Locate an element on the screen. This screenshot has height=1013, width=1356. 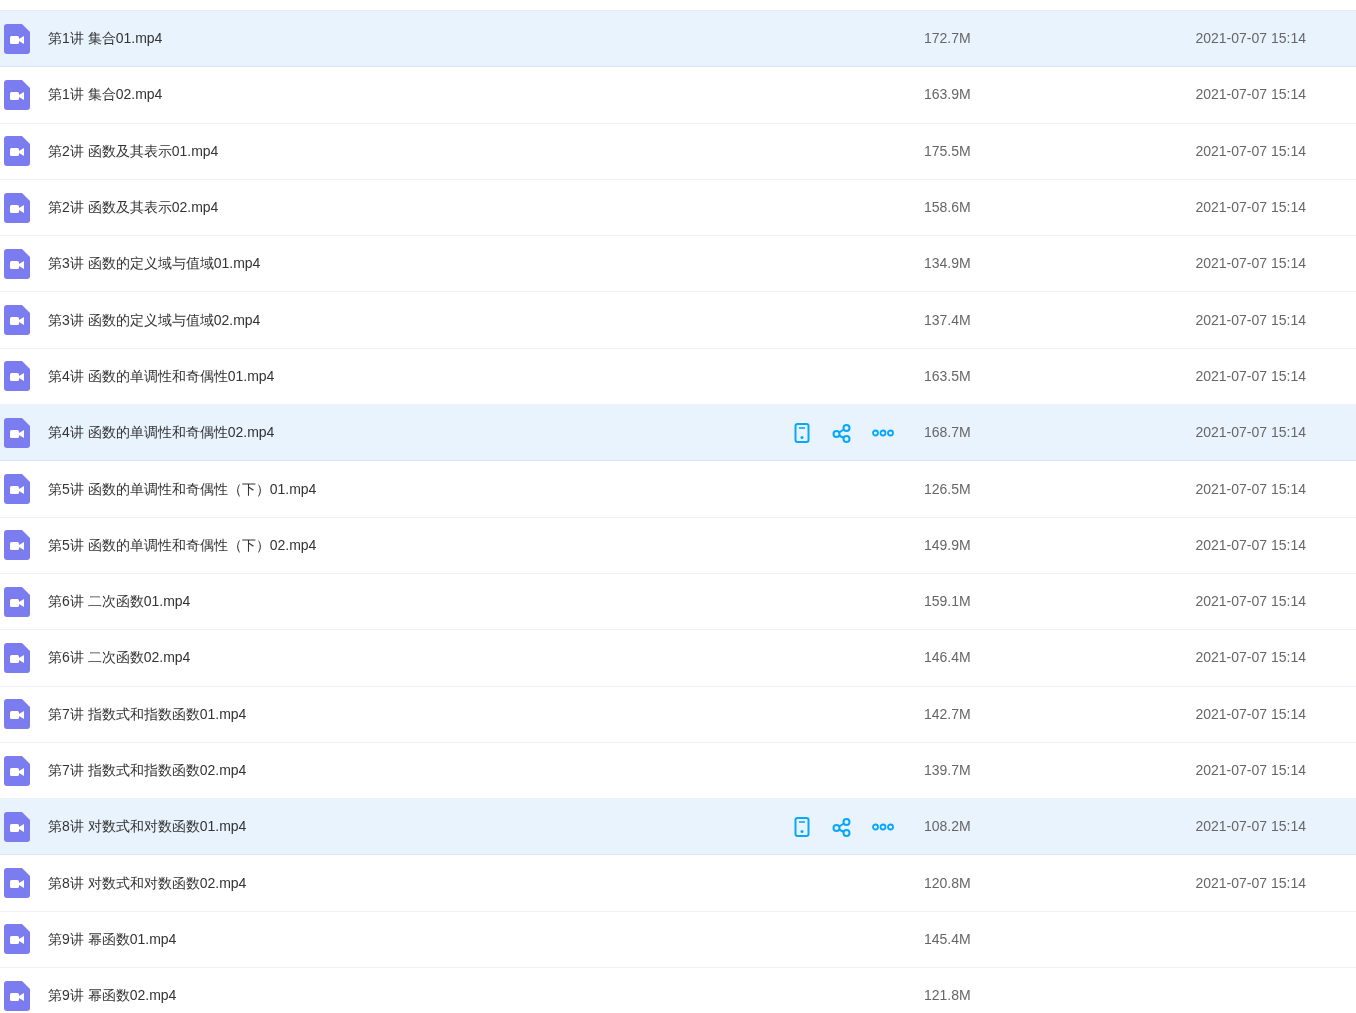
file-size: 146.4M is located at coordinates (948, 658).